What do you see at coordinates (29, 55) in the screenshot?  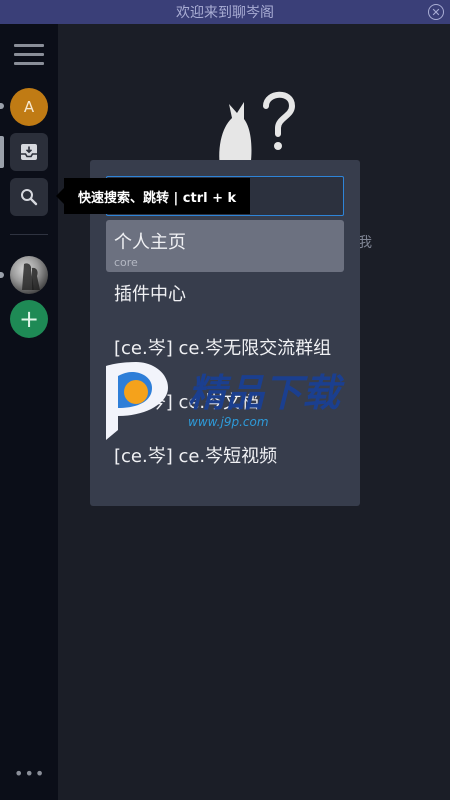 I see `menu-icon` at bounding box center [29, 55].